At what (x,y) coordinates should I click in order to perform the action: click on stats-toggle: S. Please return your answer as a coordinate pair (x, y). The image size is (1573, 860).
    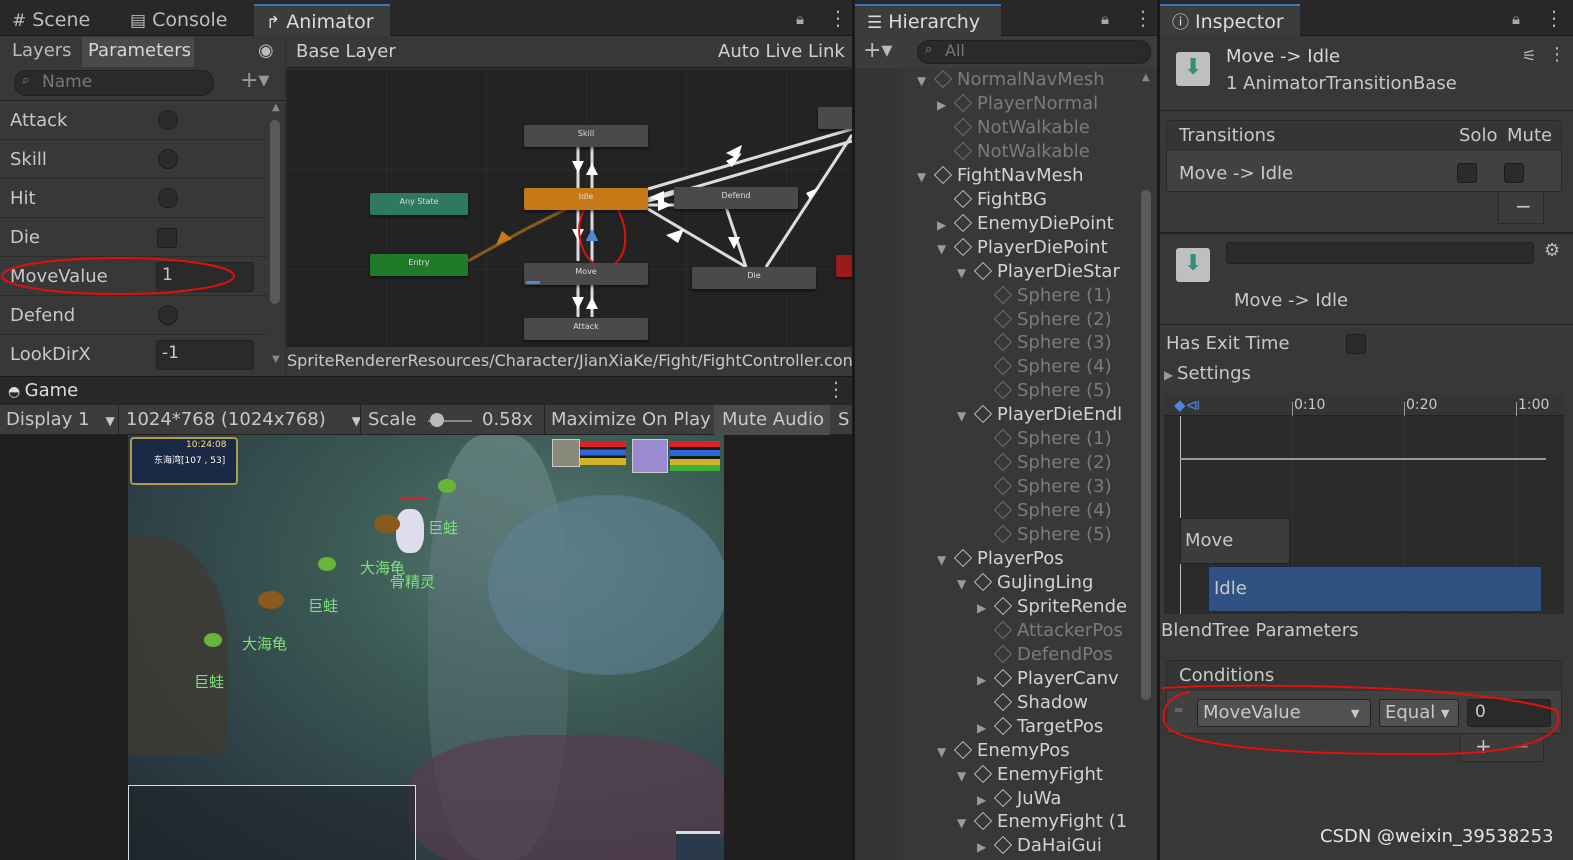
    Looking at the image, I should click on (843, 419).